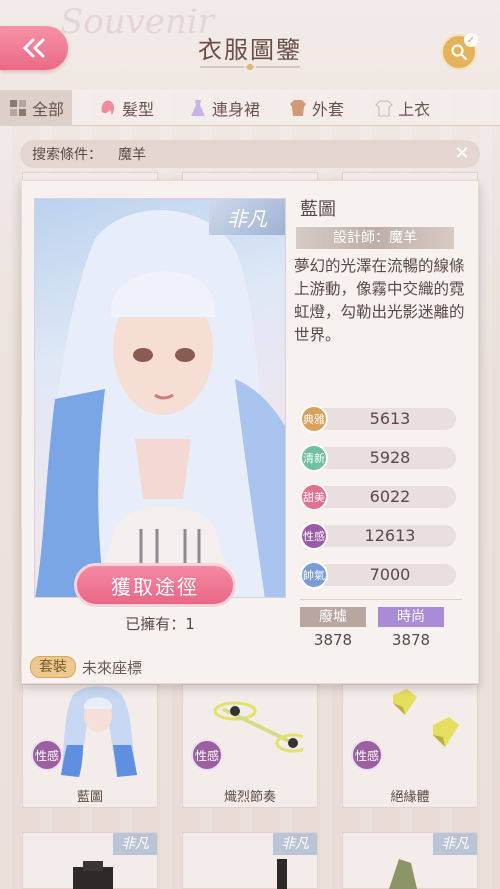  I want to click on tab-label: 全部, so click(48, 109).